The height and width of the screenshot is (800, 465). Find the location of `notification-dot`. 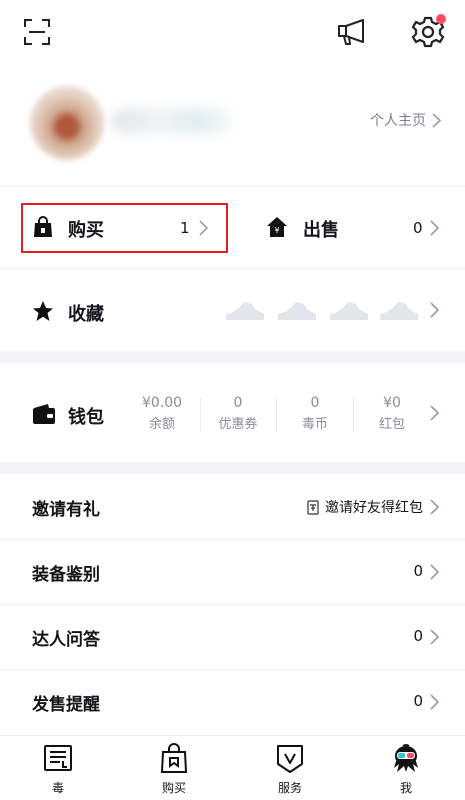

notification-dot is located at coordinates (441, 19).